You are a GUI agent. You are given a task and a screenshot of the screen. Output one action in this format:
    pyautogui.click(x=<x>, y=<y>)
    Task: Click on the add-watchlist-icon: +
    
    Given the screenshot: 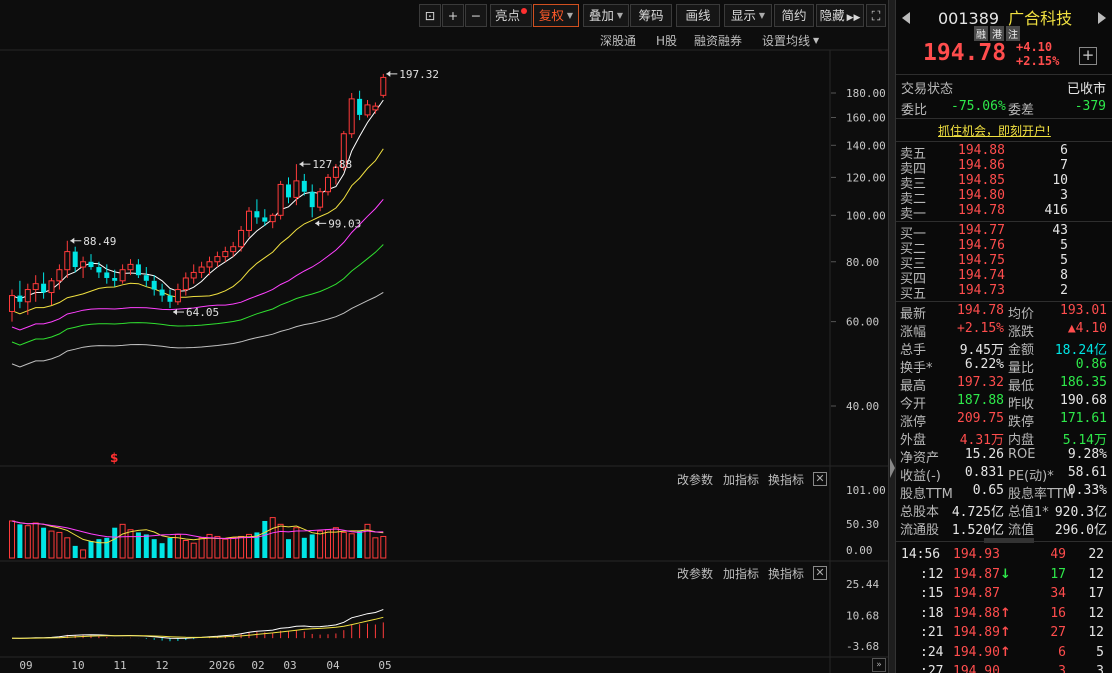 What is the action you would take?
    pyautogui.click(x=1088, y=56)
    